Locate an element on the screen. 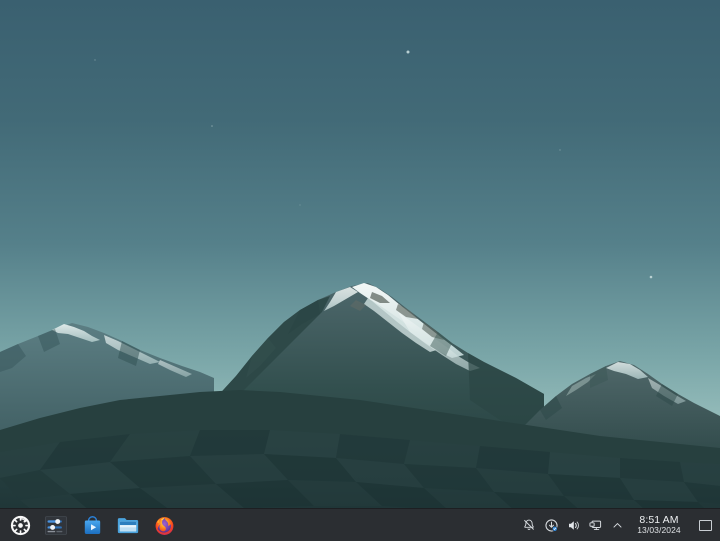  update-icon is located at coordinates (551, 525).